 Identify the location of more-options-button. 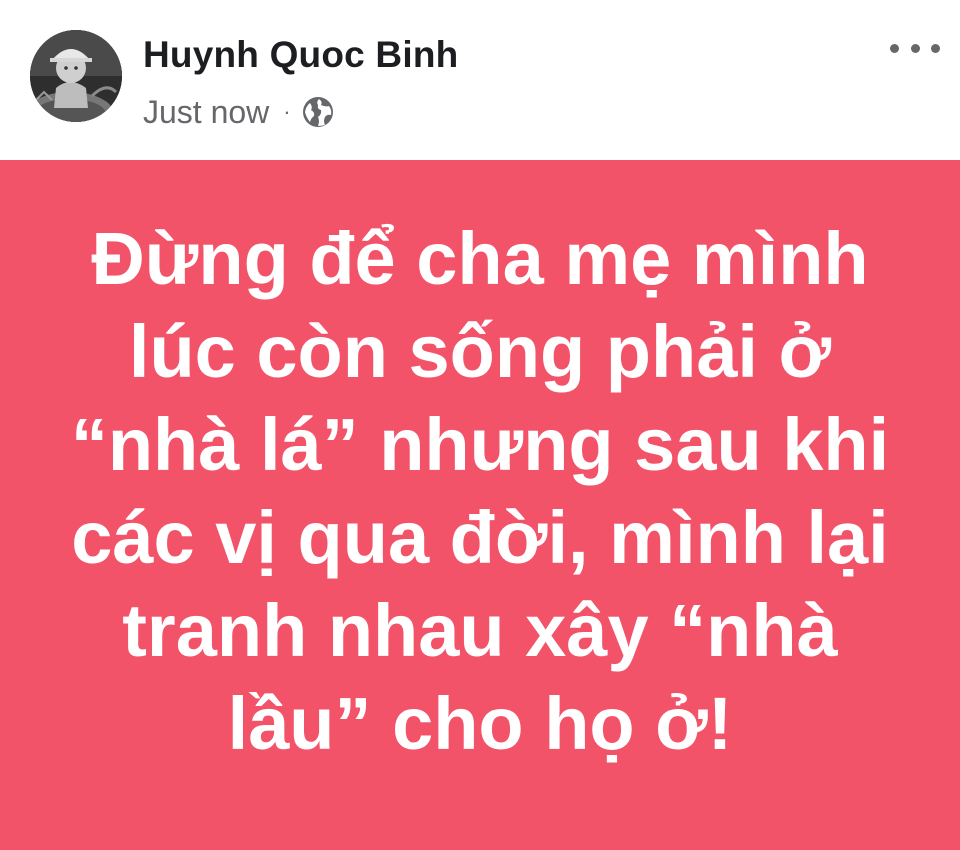
(915, 48).